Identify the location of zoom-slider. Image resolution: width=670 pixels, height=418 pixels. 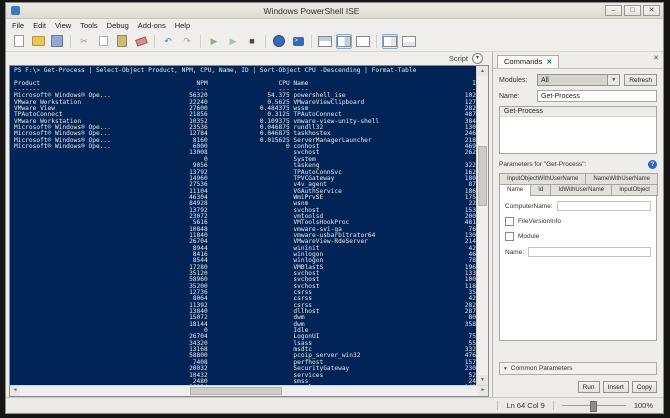
(593, 406).